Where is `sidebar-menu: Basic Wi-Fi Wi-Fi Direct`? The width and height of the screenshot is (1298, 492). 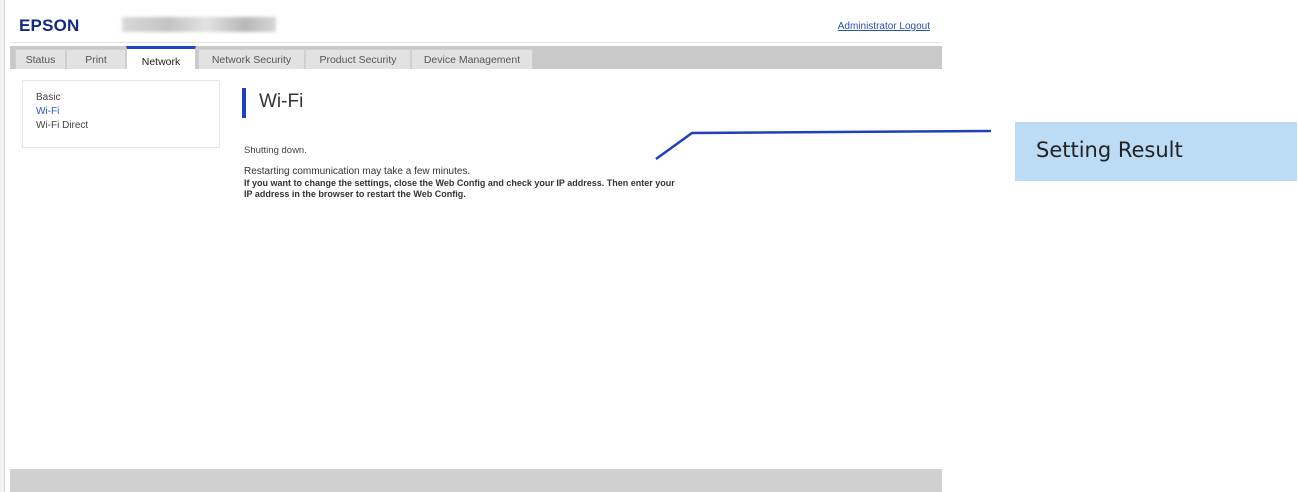
sidebar-menu: Basic Wi-Fi Wi-Fi Direct is located at coordinates (121, 114).